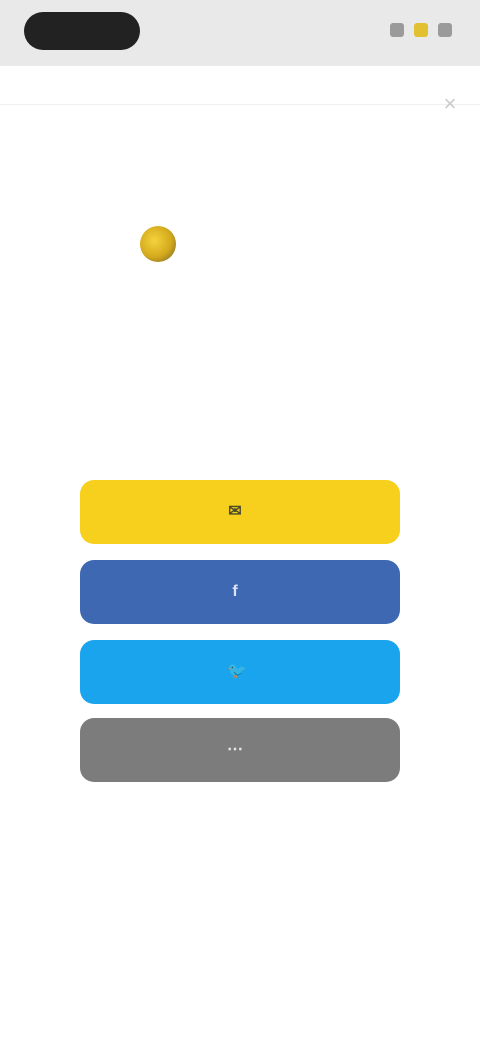 Image resolution: width=480 pixels, height=1040 pixels. What do you see at coordinates (240, 592) in the screenshot?
I see `continue-with-facebook-button: f` at bounding box center [240, 592].